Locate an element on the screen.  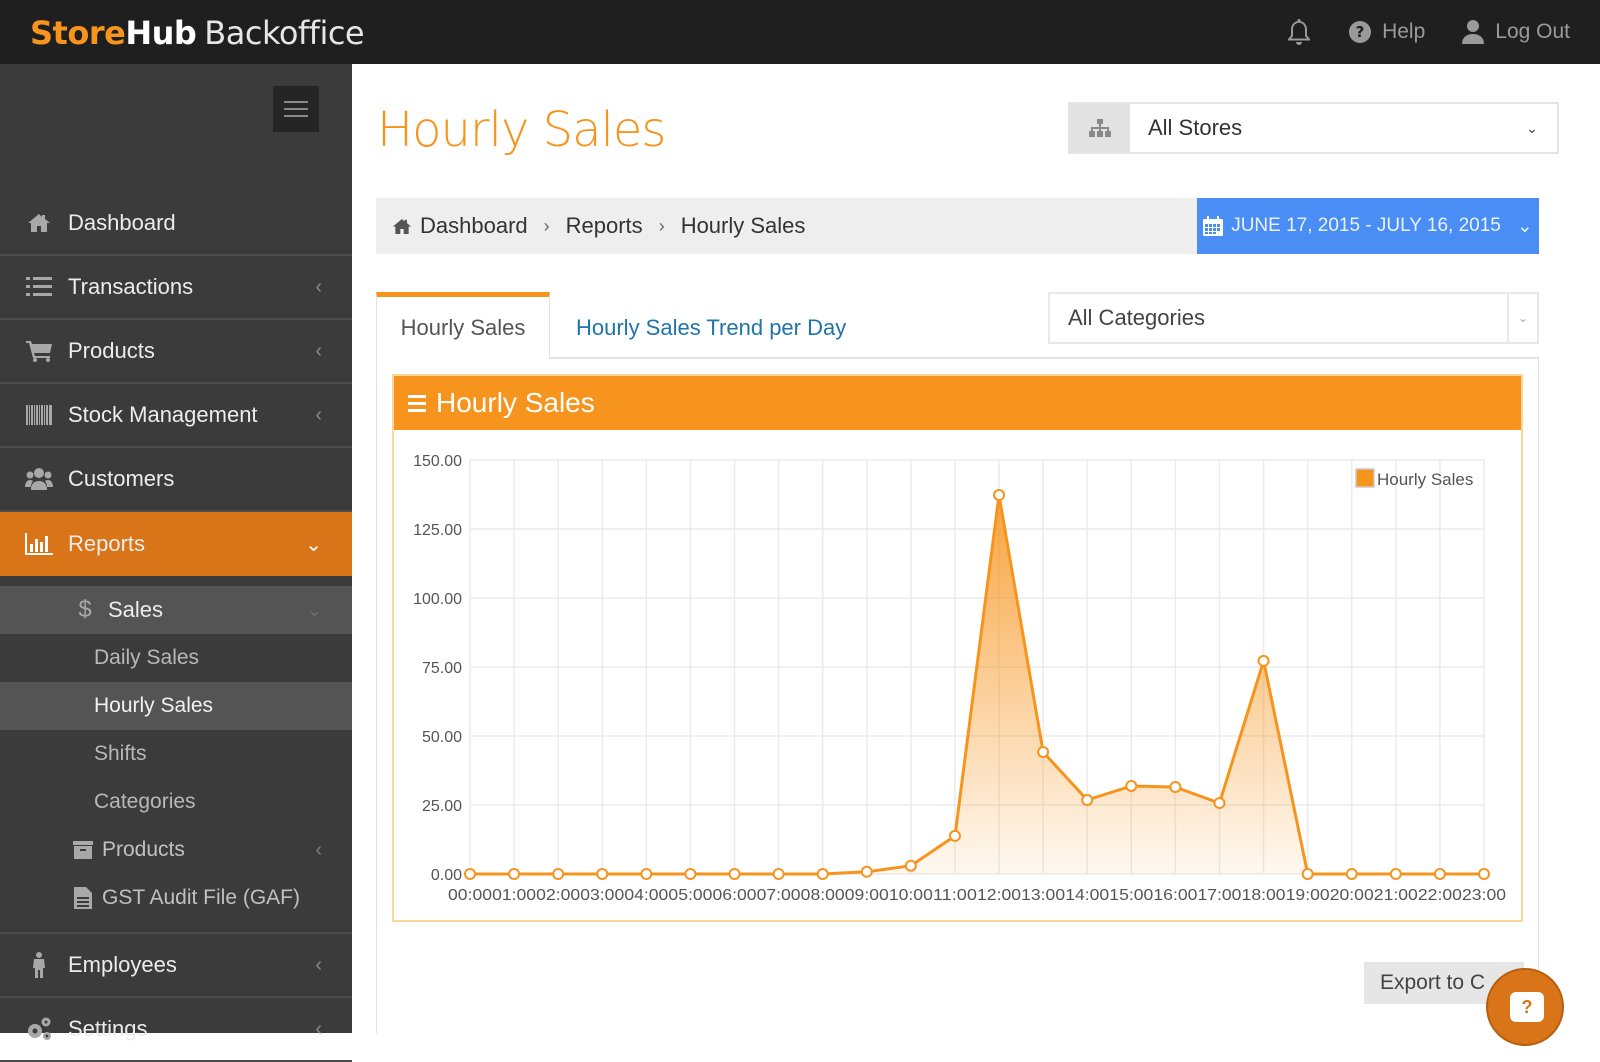
sidebar-item-products: Products ‹ is located at coordinates (176, 352).